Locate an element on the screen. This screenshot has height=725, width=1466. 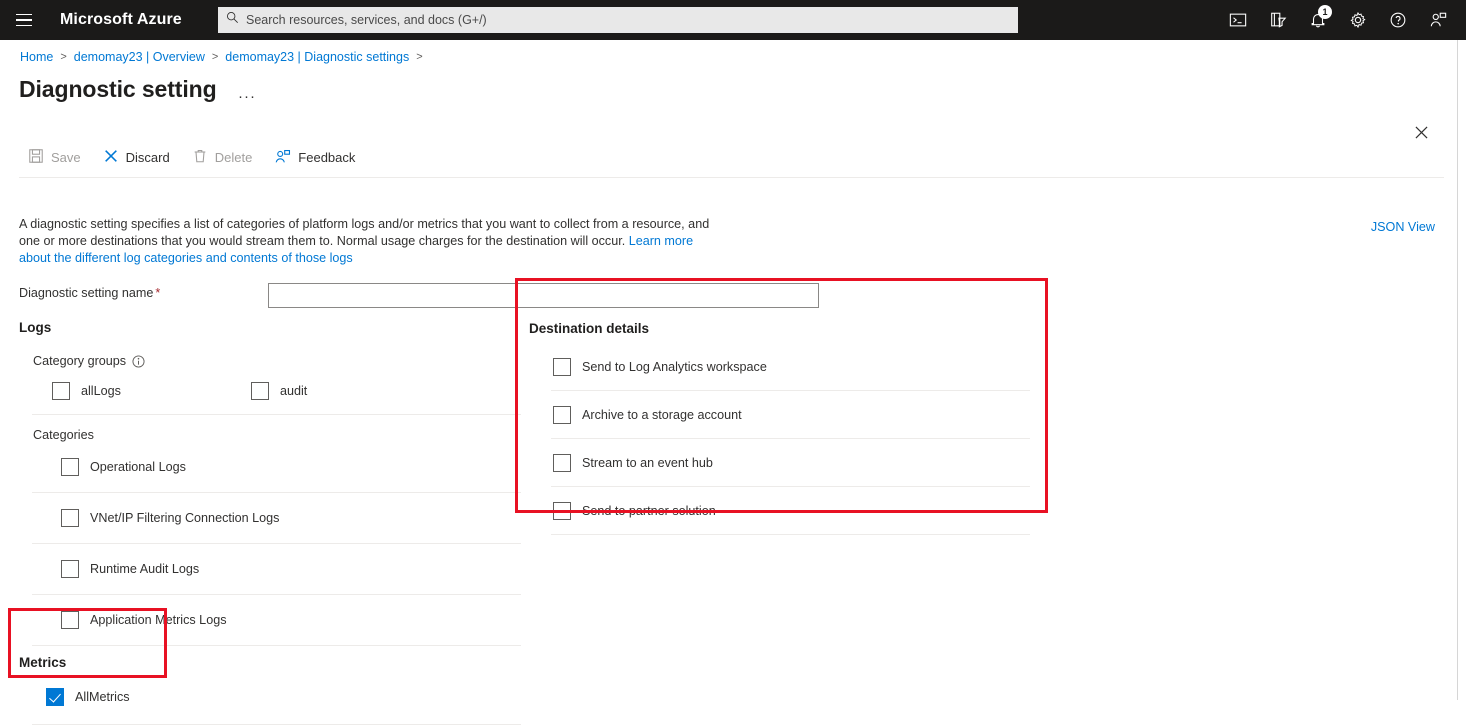
feedback-button: Feedback is located at coordinates (314, 158).